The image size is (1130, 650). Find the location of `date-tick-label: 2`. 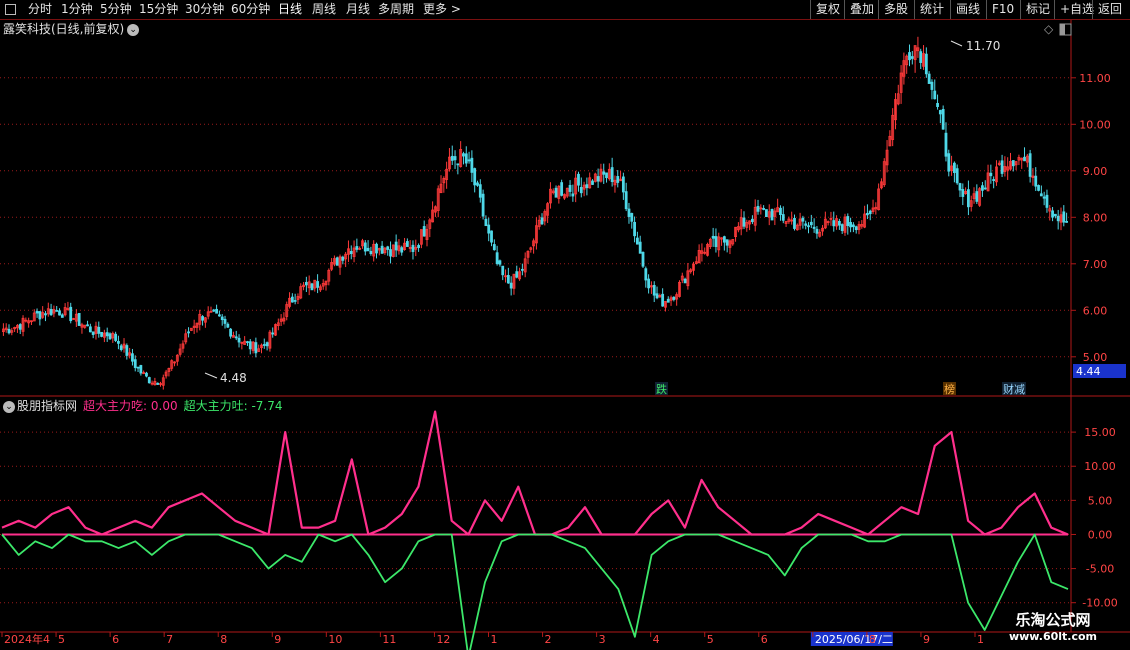

date-tick-label: 2 is located at coordinates (548, 639).